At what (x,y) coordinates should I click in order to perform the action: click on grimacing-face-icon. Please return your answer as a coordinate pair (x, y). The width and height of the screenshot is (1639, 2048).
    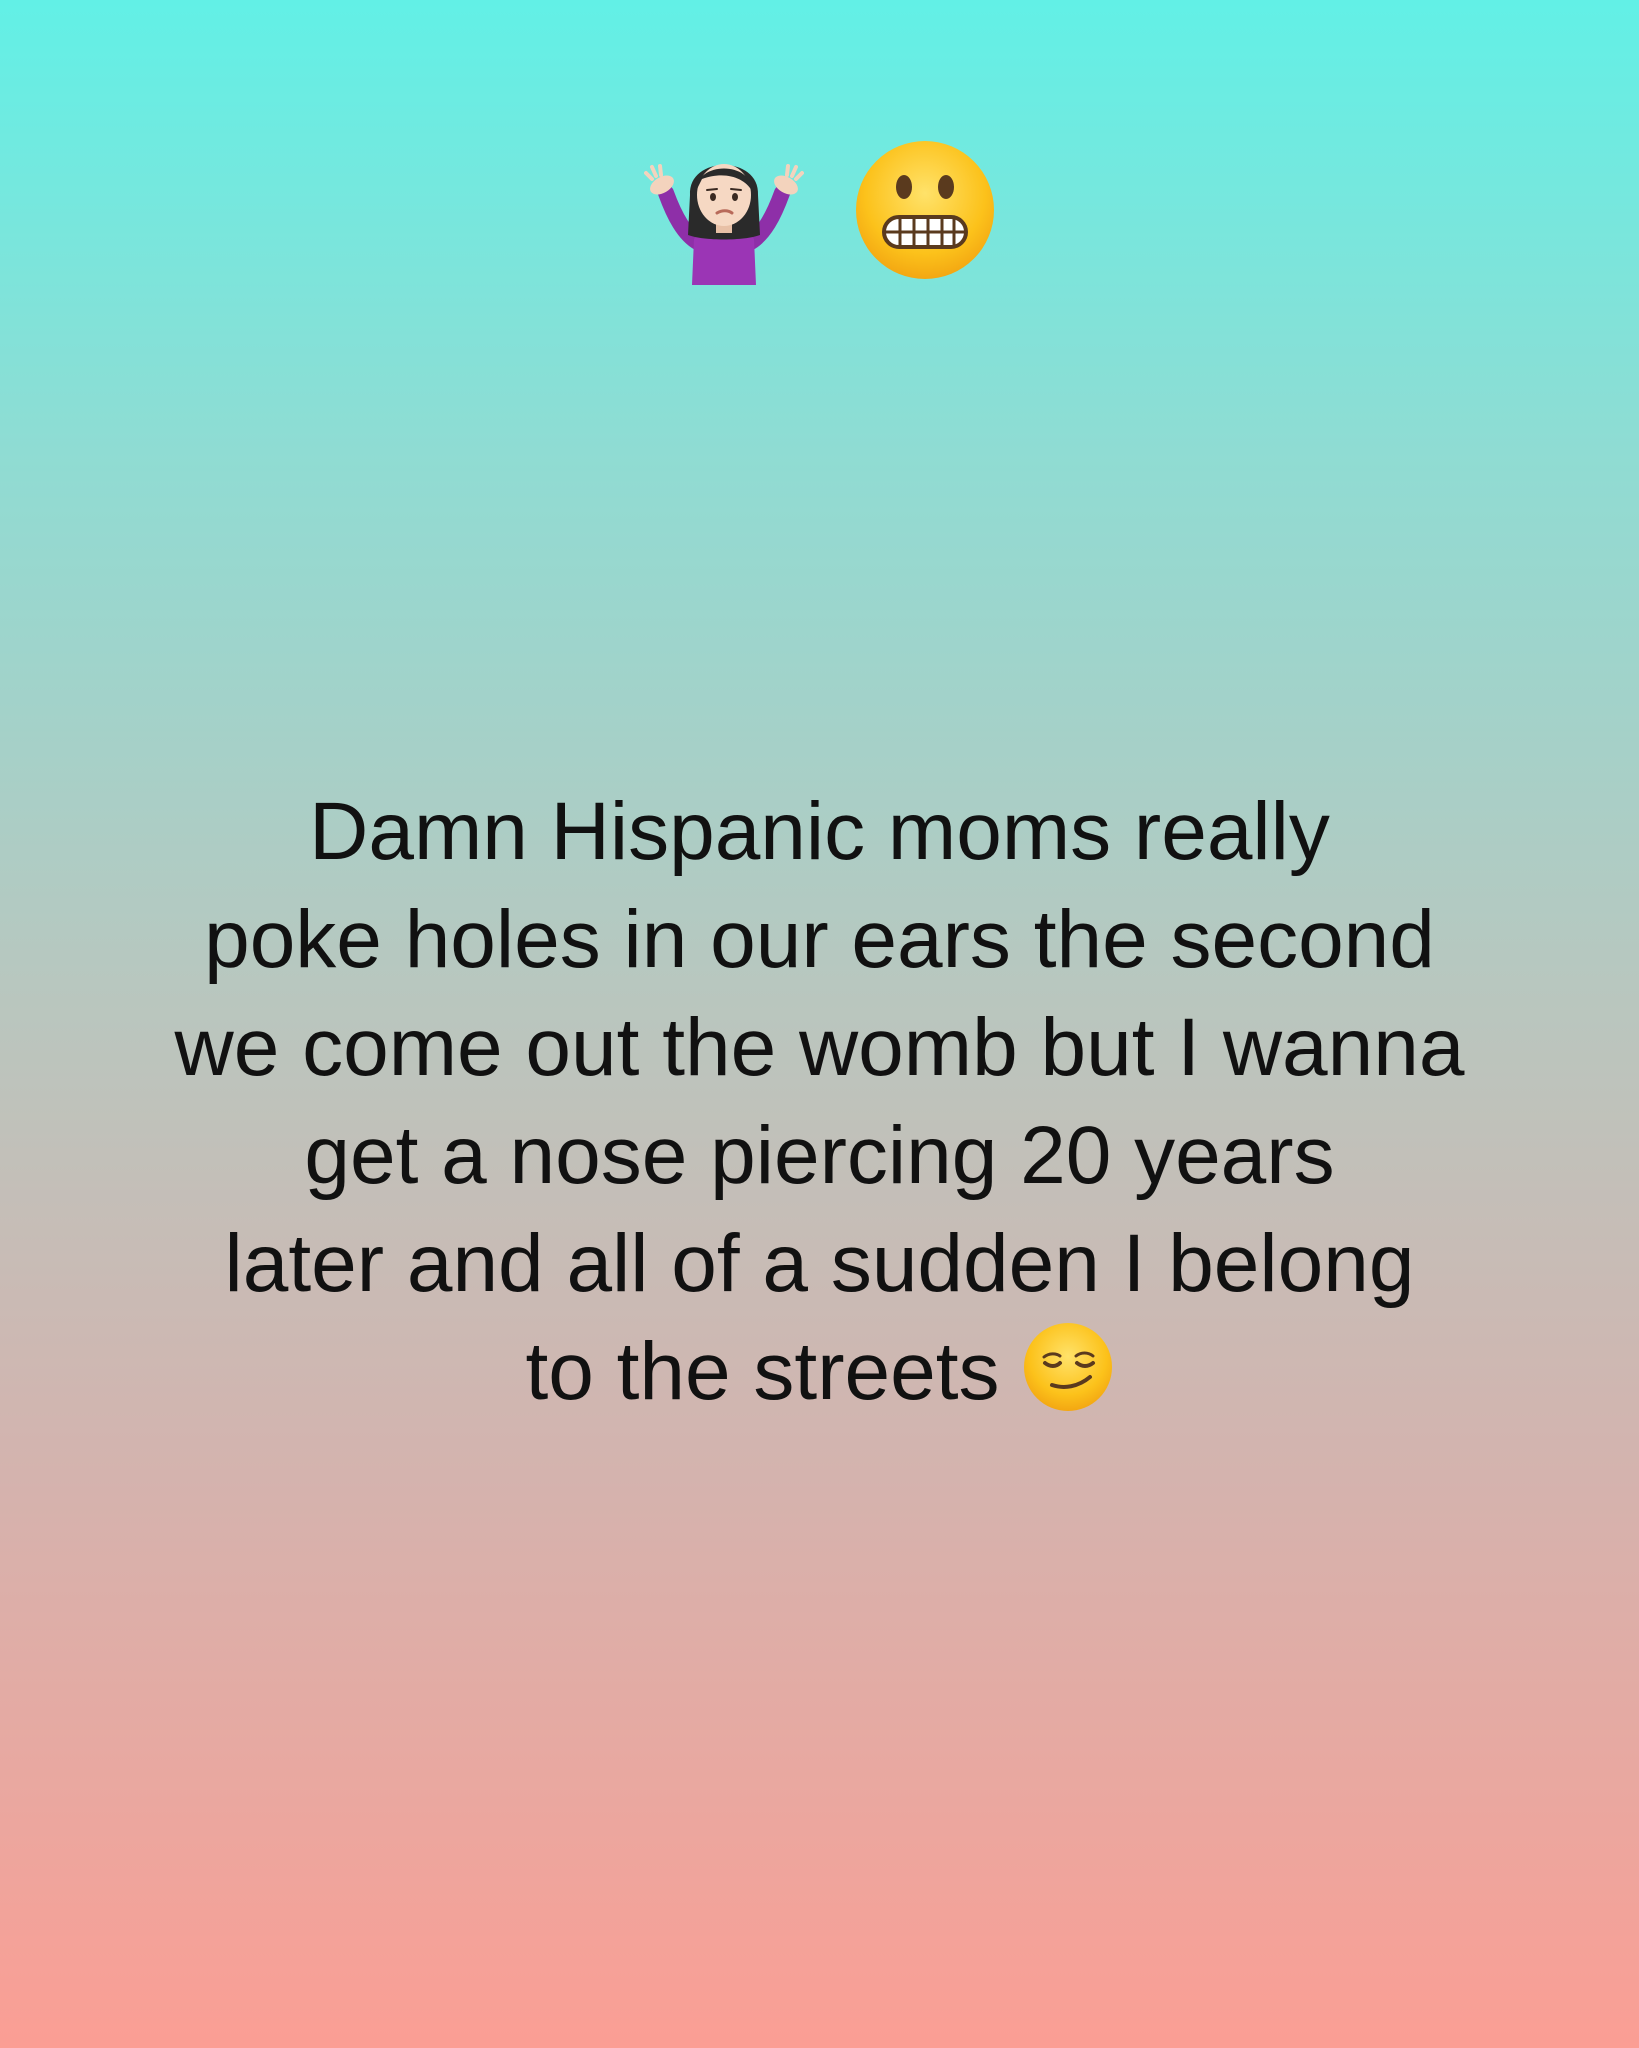
    Looking at the image, I should click on (924, 210).